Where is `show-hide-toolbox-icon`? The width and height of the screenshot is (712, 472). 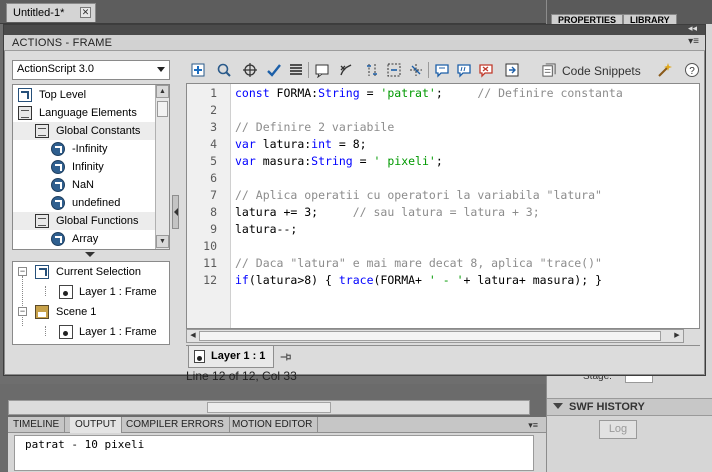 show-hide-toolbox-icon is located at coordinates (512, 70).